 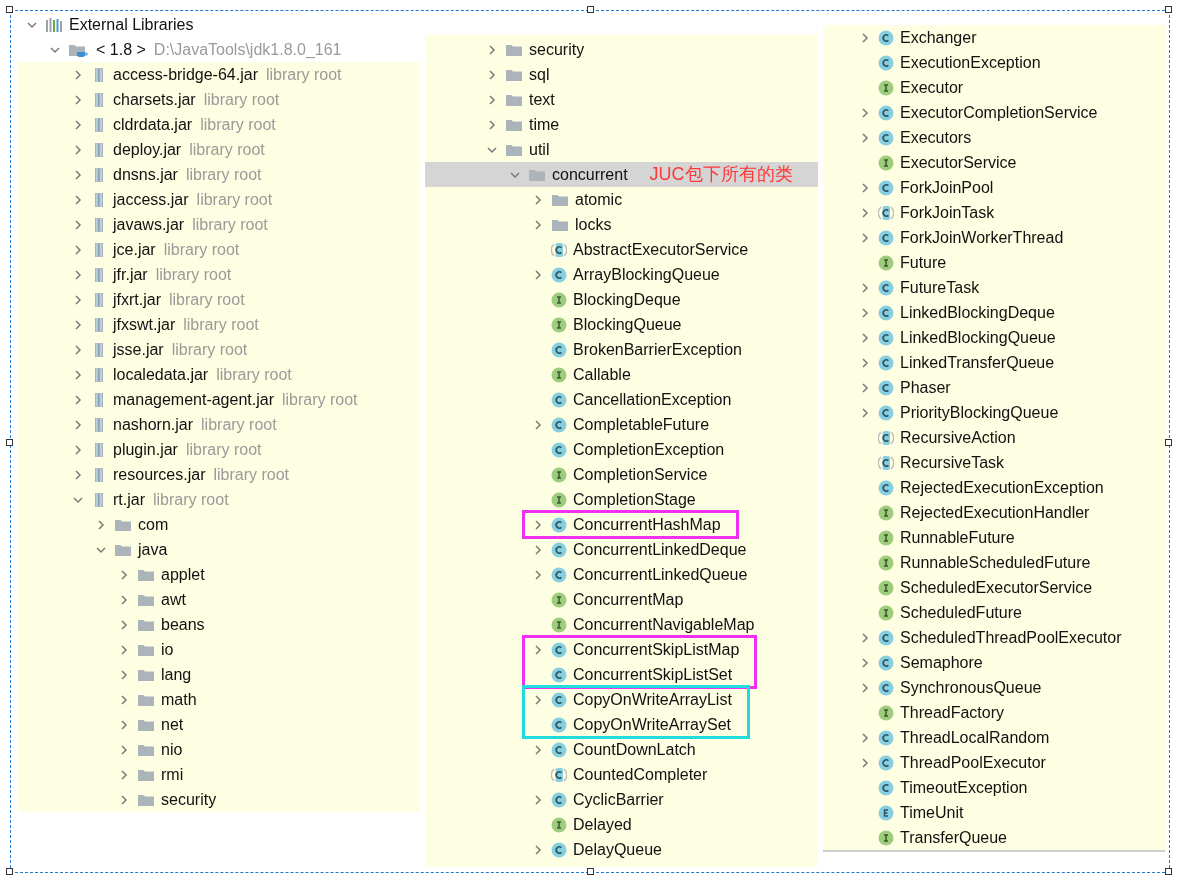 I want to click on tree-item: resources.jar library root, so click(x=219, y=474).